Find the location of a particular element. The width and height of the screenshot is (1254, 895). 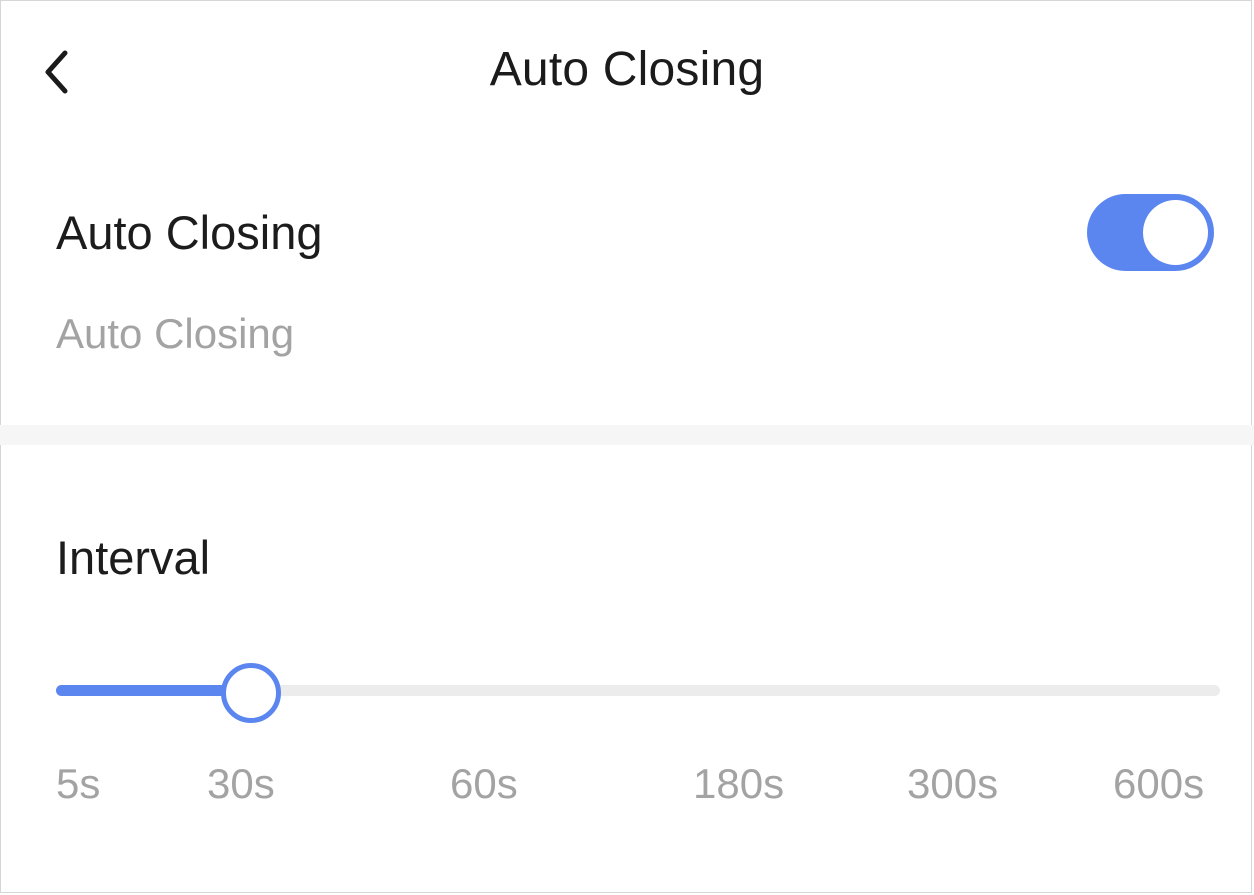

auto-closing-label: Auto Closing is located at coordinates (189, 232).